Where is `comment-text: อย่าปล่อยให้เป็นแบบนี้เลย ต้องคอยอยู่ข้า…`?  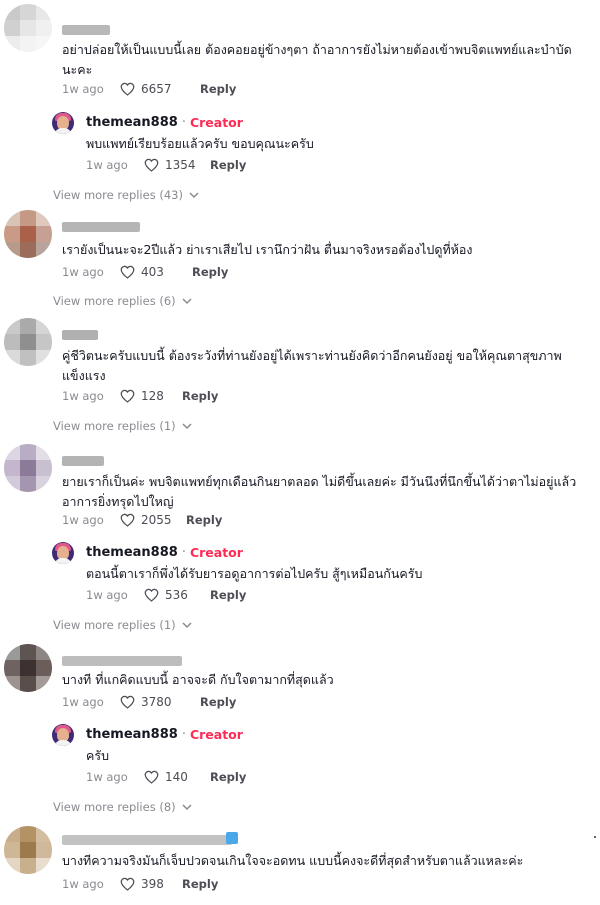
comment-text: อย่าปล่อยให้เป็นแบบนี้เลย ต้องคอยอยู่ข้า… is located at coordinates (317, 59).